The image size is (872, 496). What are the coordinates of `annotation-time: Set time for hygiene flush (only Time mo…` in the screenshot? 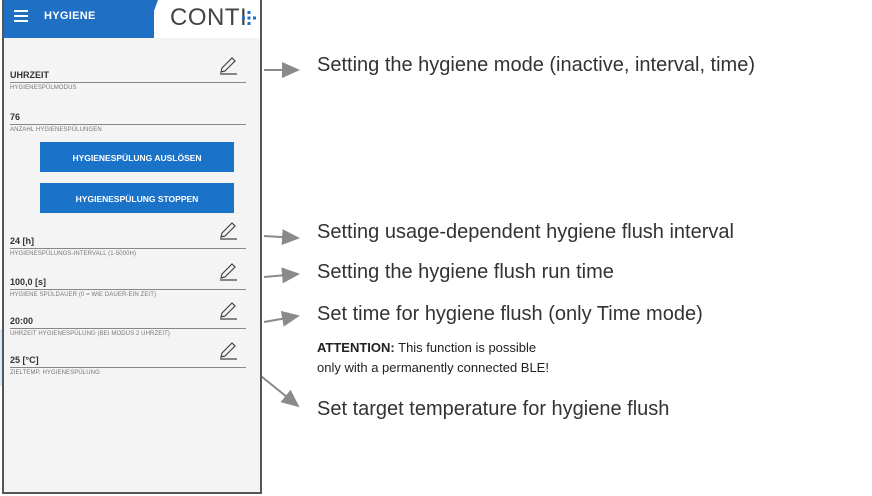 It's located at (510, 314).